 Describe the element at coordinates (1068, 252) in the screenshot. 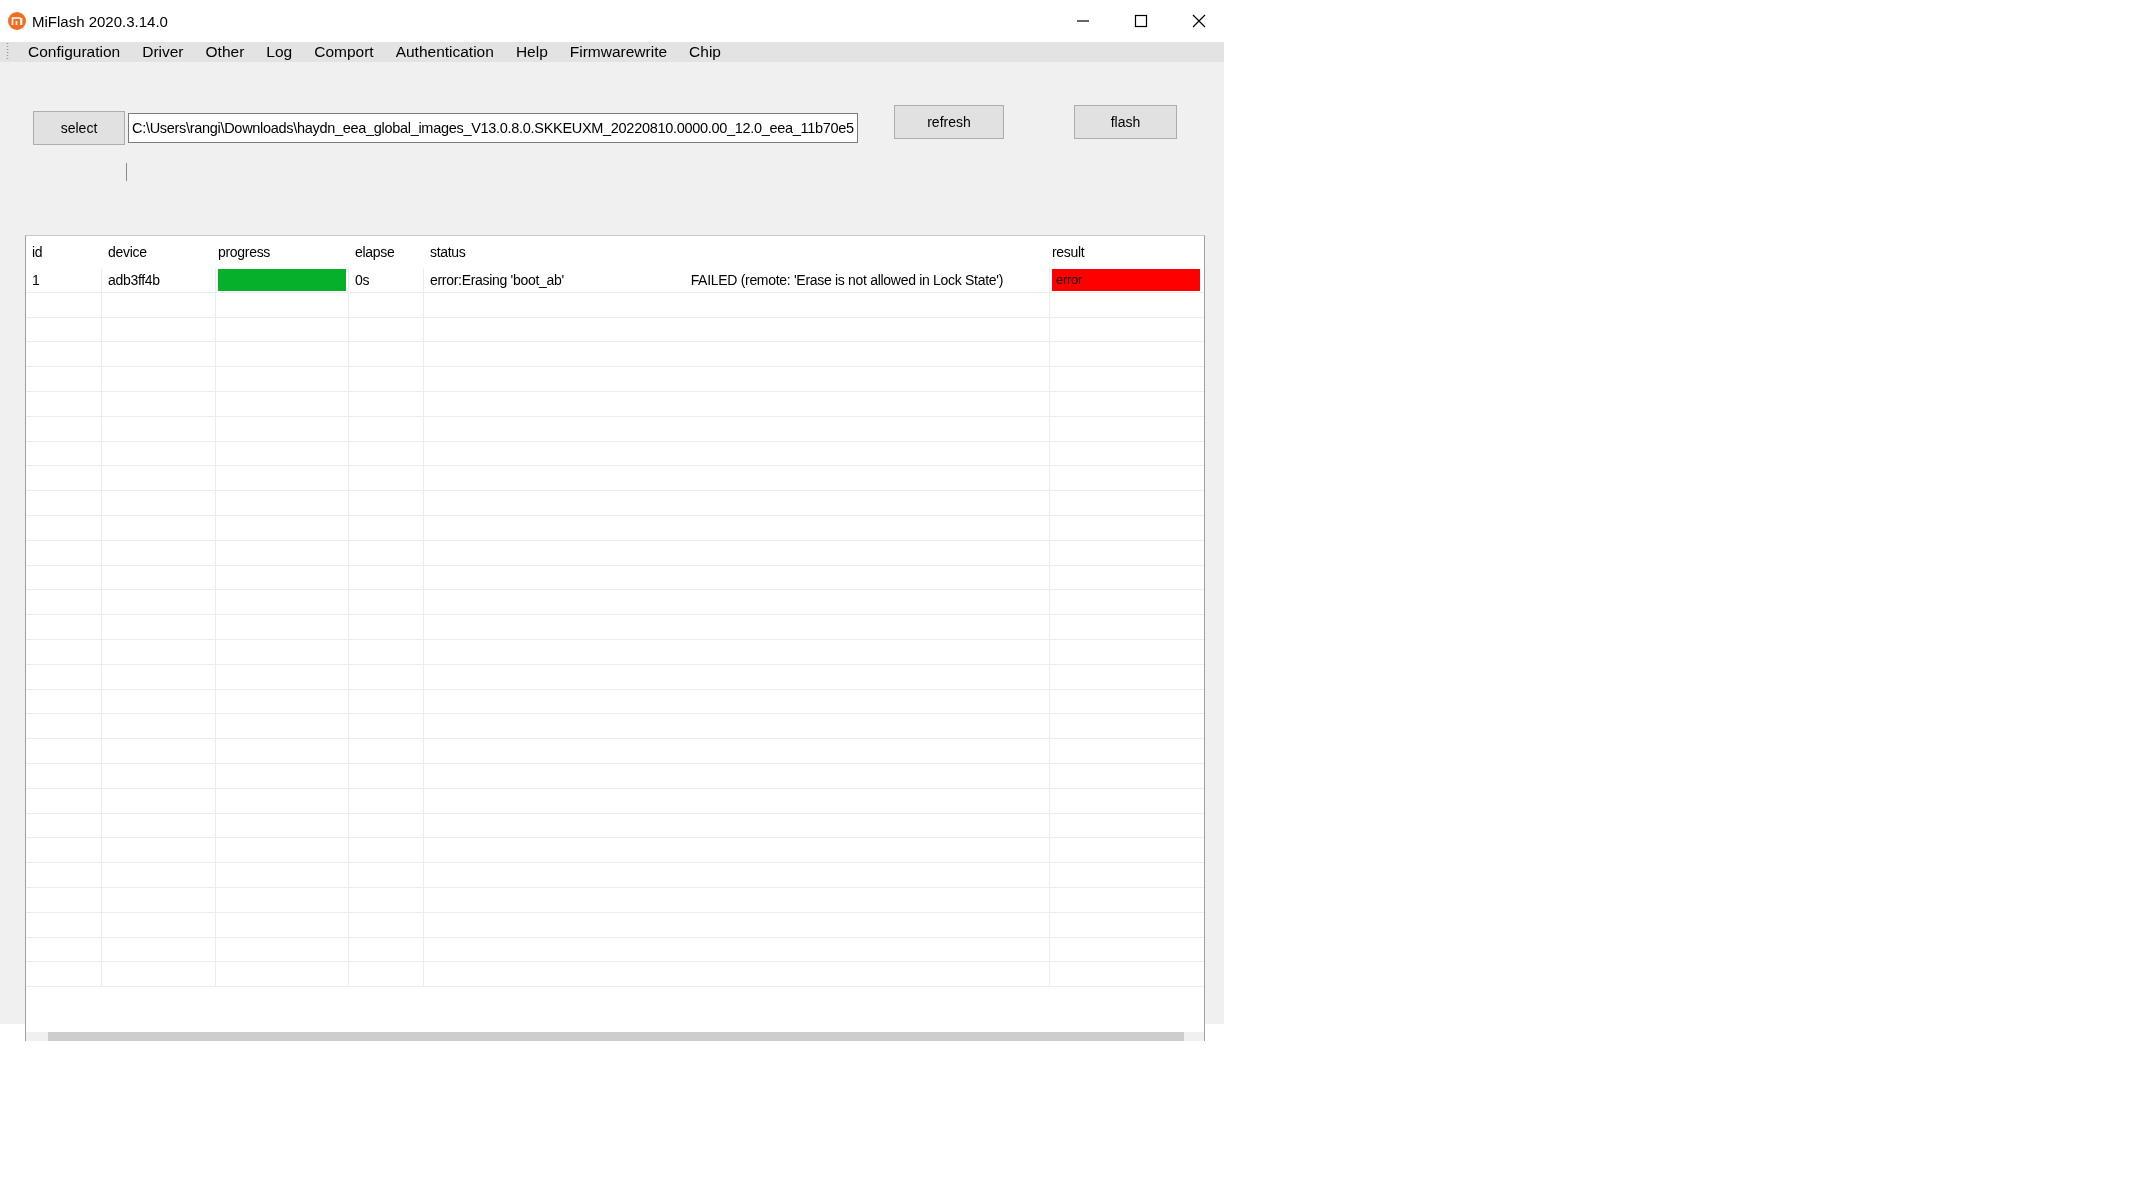

I see `column-header: result` at that location.